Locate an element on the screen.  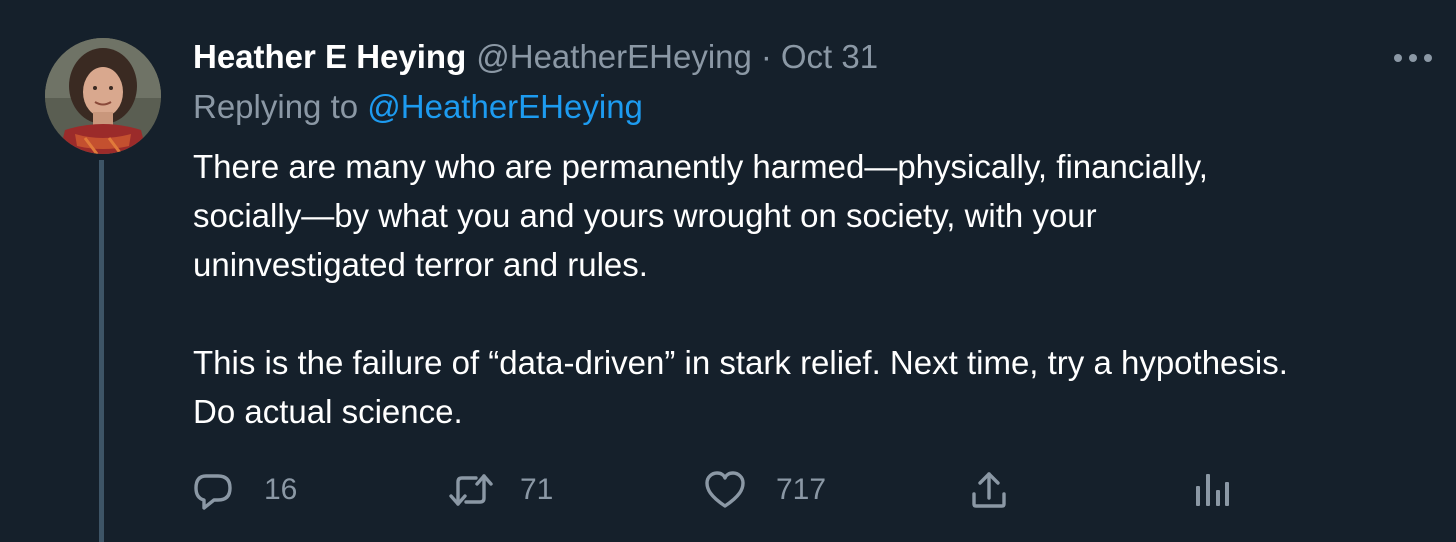
share-icon is located at coordinates (989, 490).